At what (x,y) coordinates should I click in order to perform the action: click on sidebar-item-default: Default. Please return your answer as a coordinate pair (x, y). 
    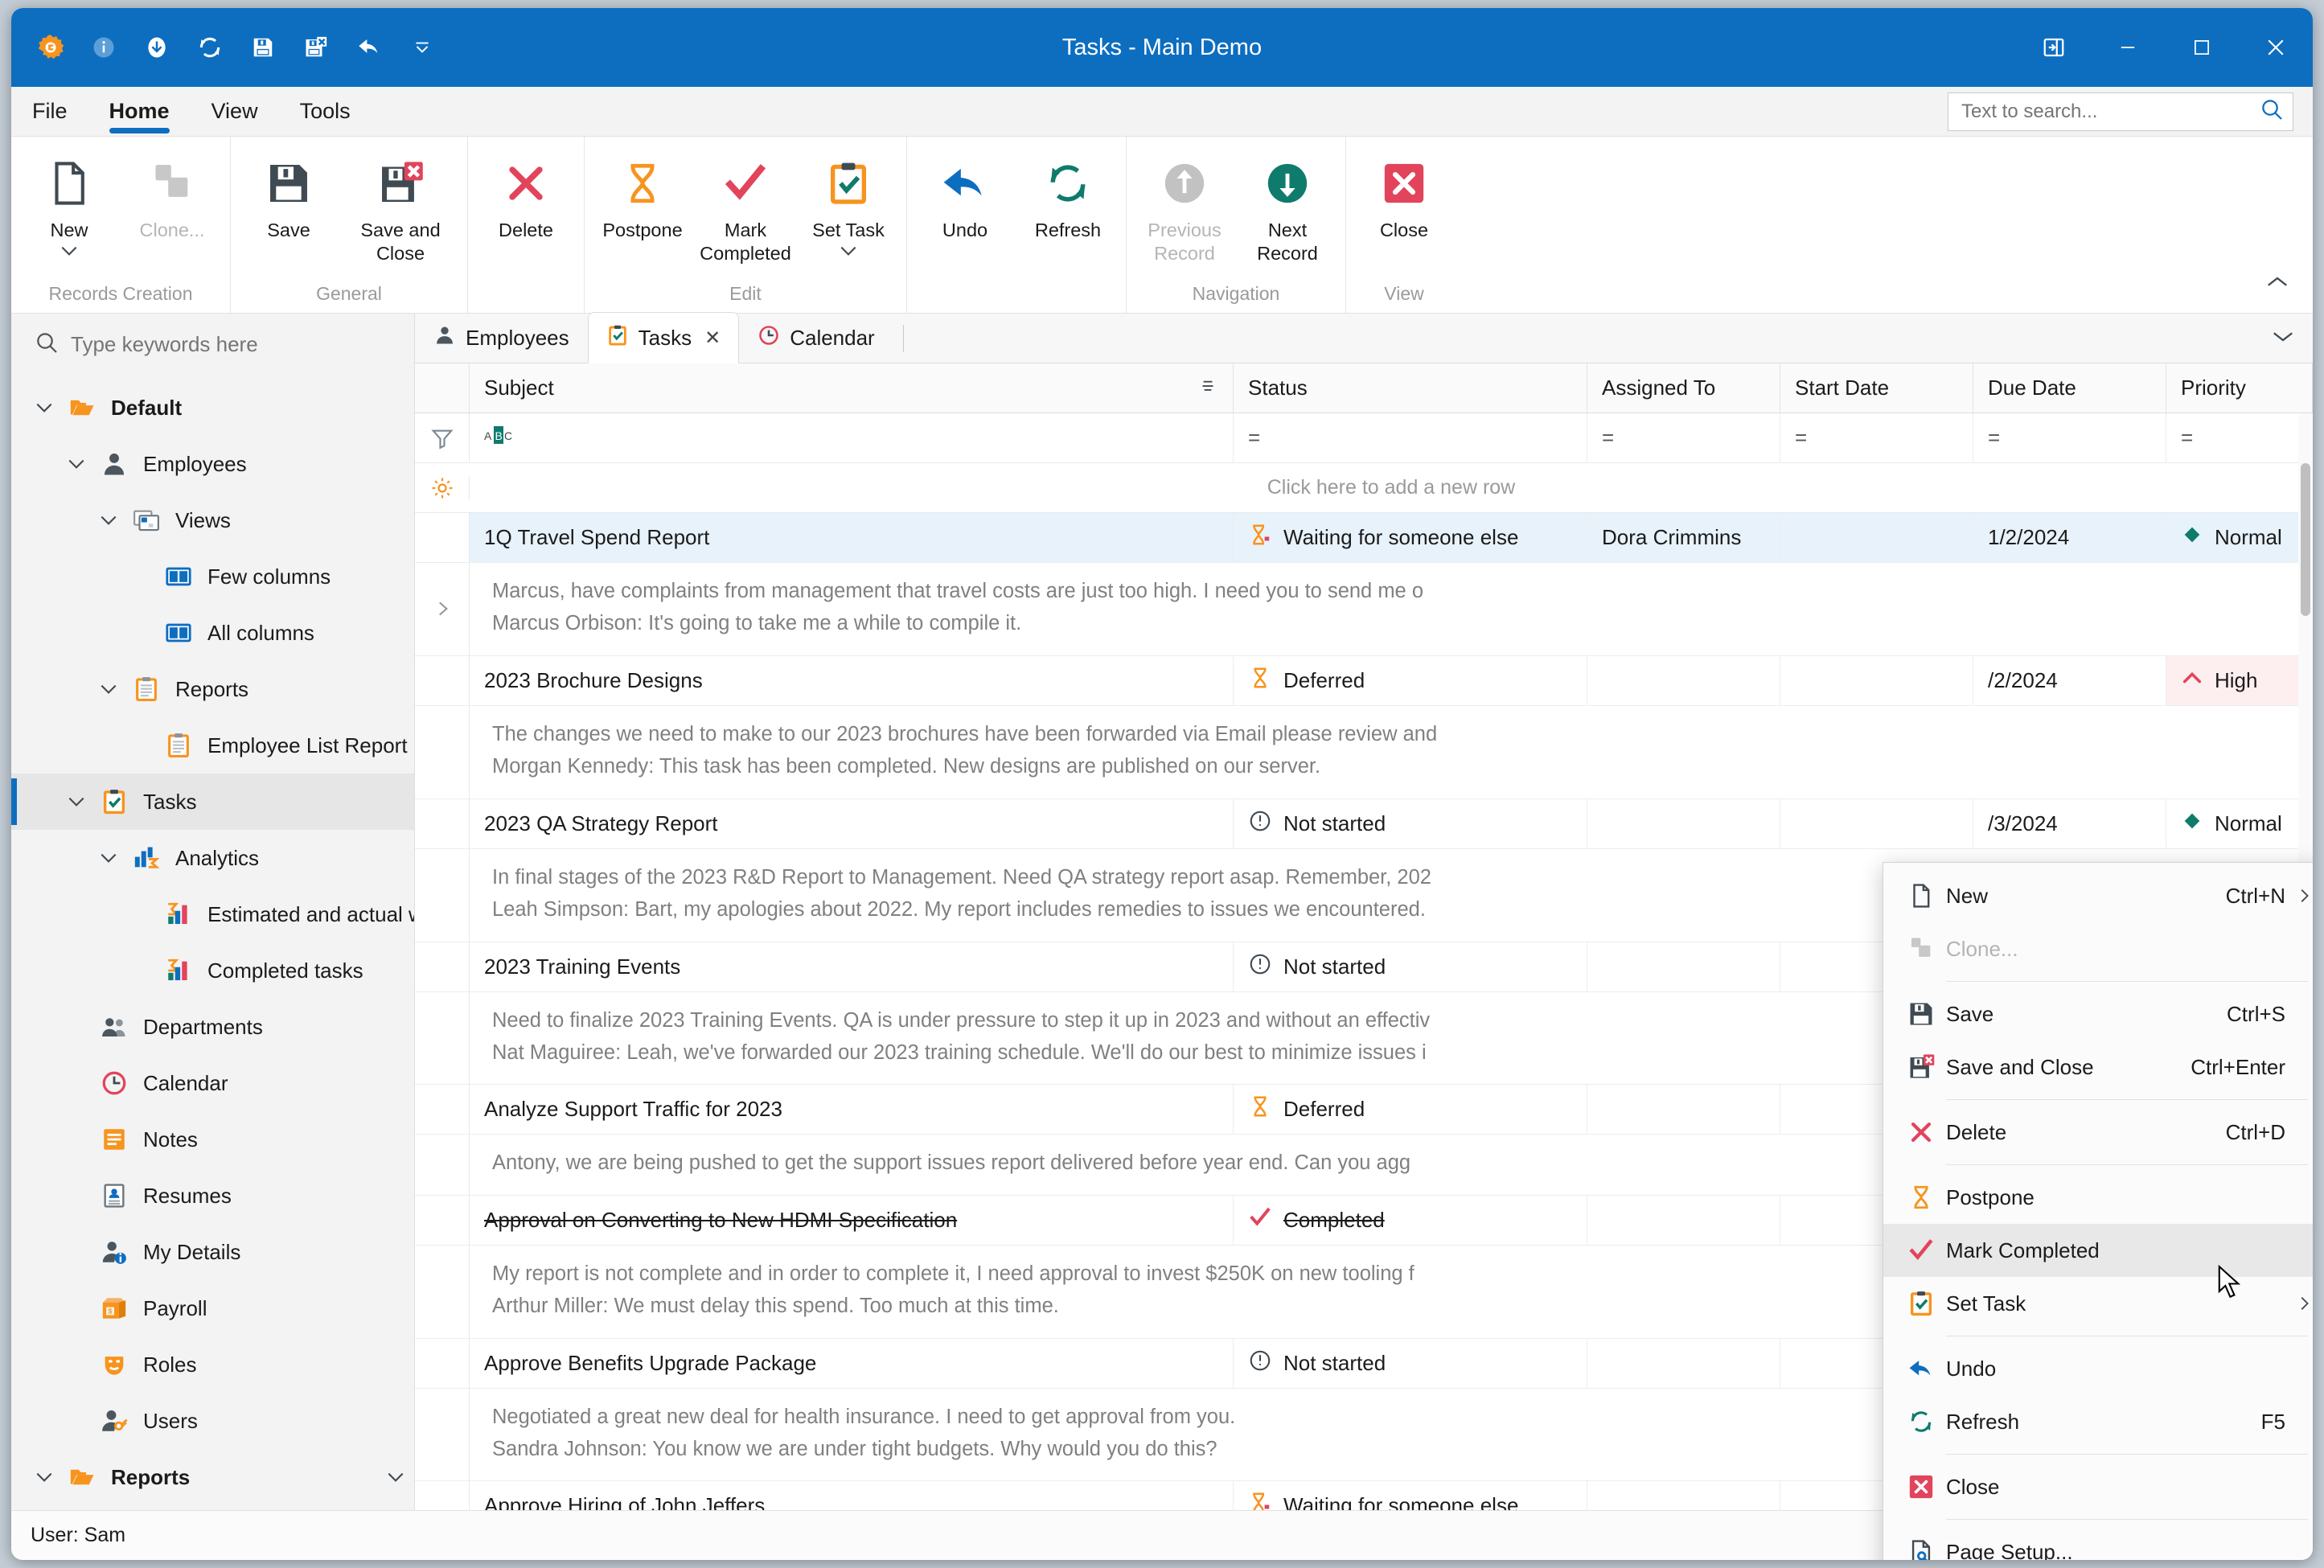
    Looking at the image, I should click on (213, 408).